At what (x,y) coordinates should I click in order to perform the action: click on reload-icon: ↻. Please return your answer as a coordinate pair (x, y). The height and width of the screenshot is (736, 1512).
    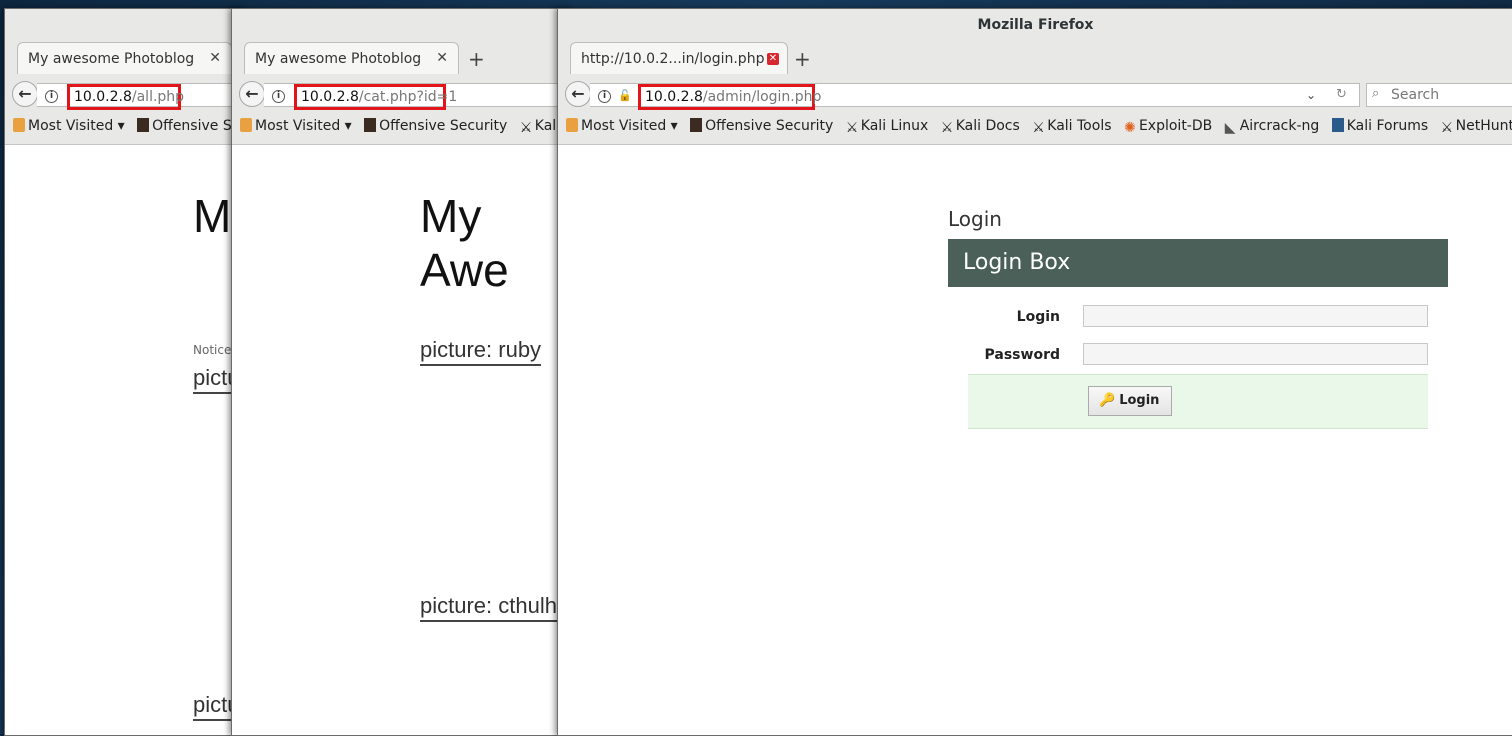
    Looking at the image, I should click on (1341, 94).